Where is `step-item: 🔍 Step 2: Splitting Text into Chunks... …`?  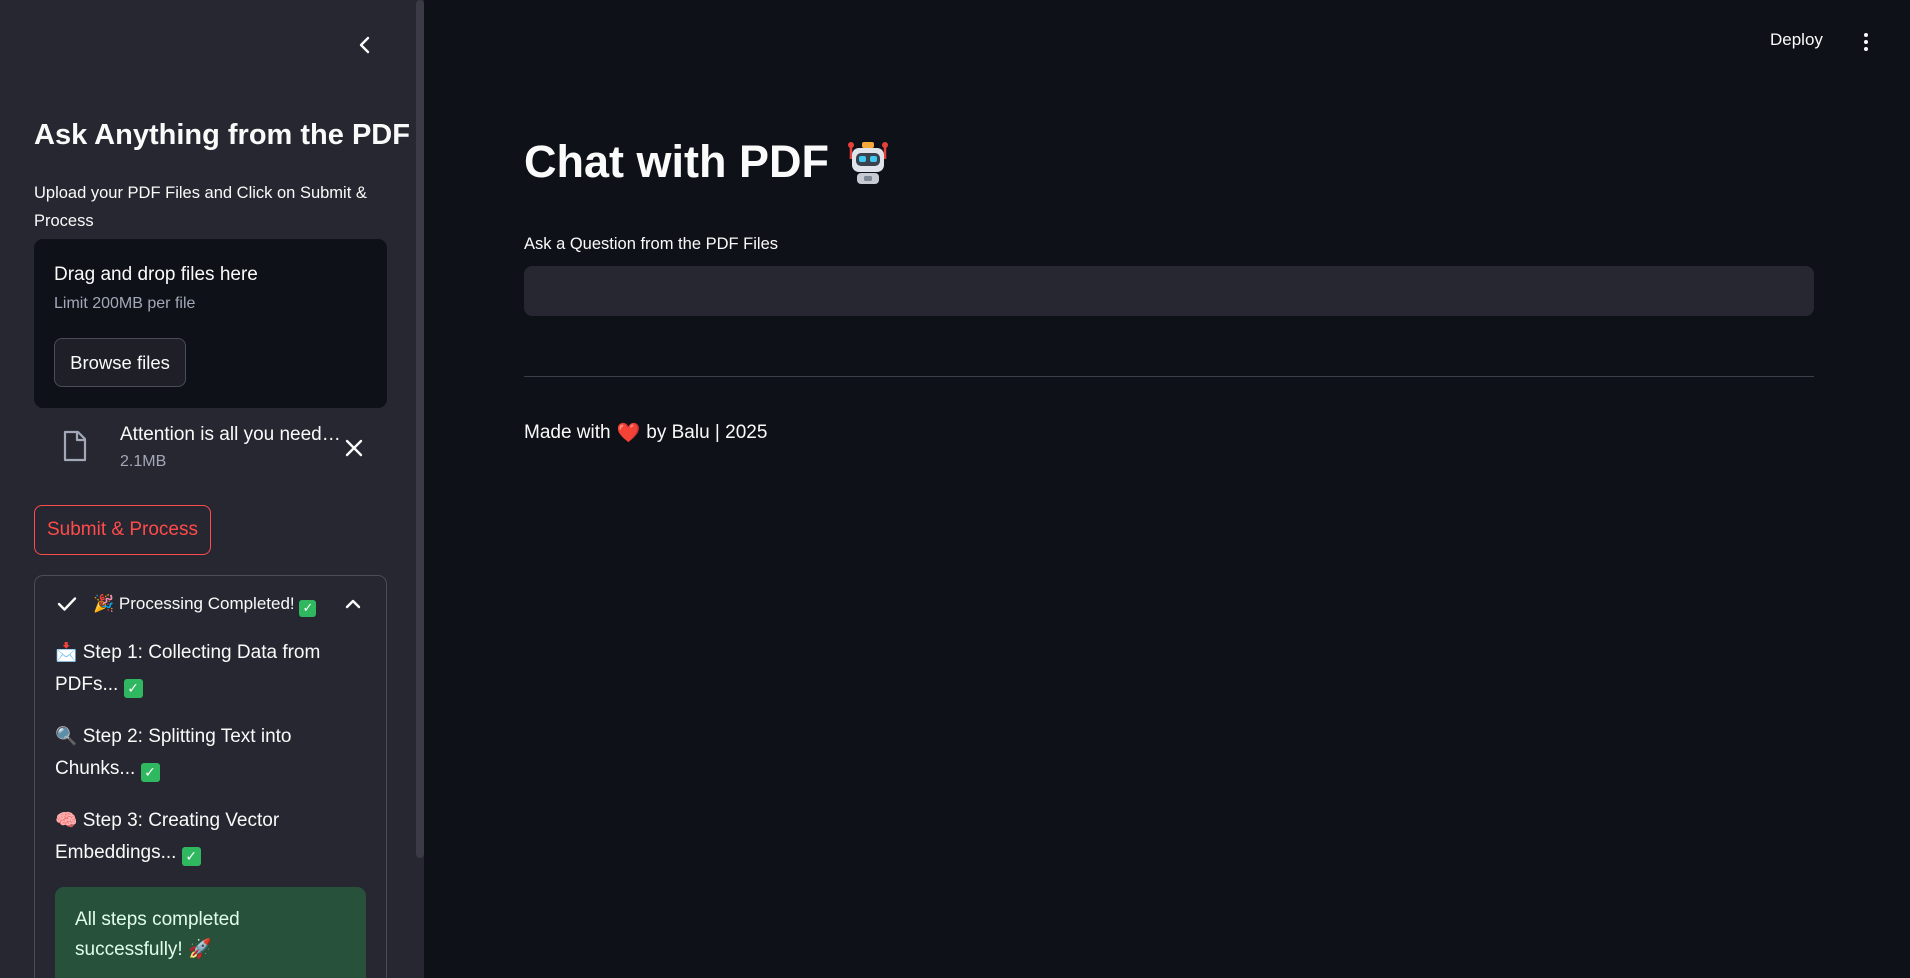
step-item: 🔍 Step 2: Splitting Text into Chunks... … is located at coordinates (215, 752).